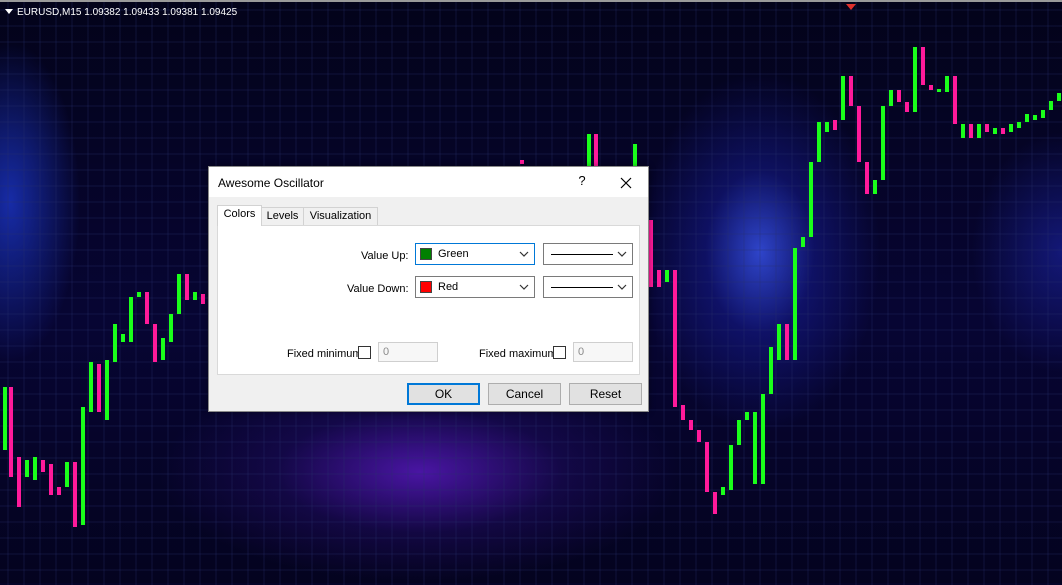 The height and width of the screenshot is (585, 1062). Describe the element at coordinates (588, 254) in the screenshot. I see `value-up-line-style-select` at that location.